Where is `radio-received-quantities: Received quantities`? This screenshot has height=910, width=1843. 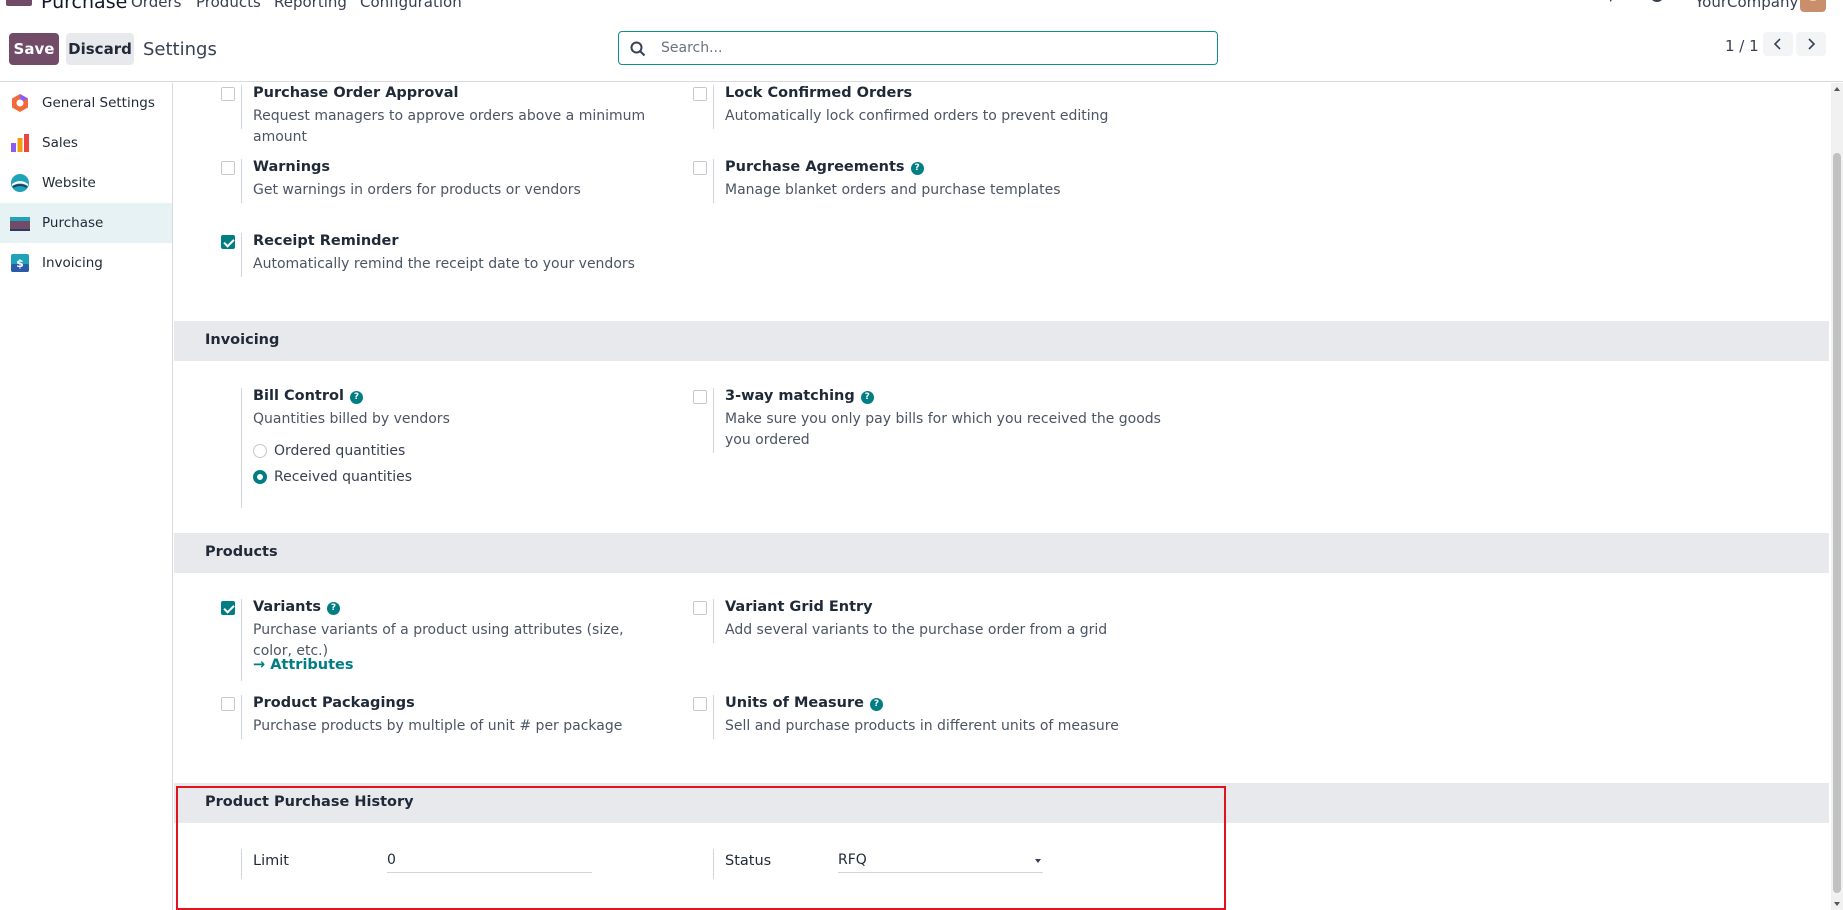
radio-received-quantities: Received quantities is located at coordinates (332, 477).